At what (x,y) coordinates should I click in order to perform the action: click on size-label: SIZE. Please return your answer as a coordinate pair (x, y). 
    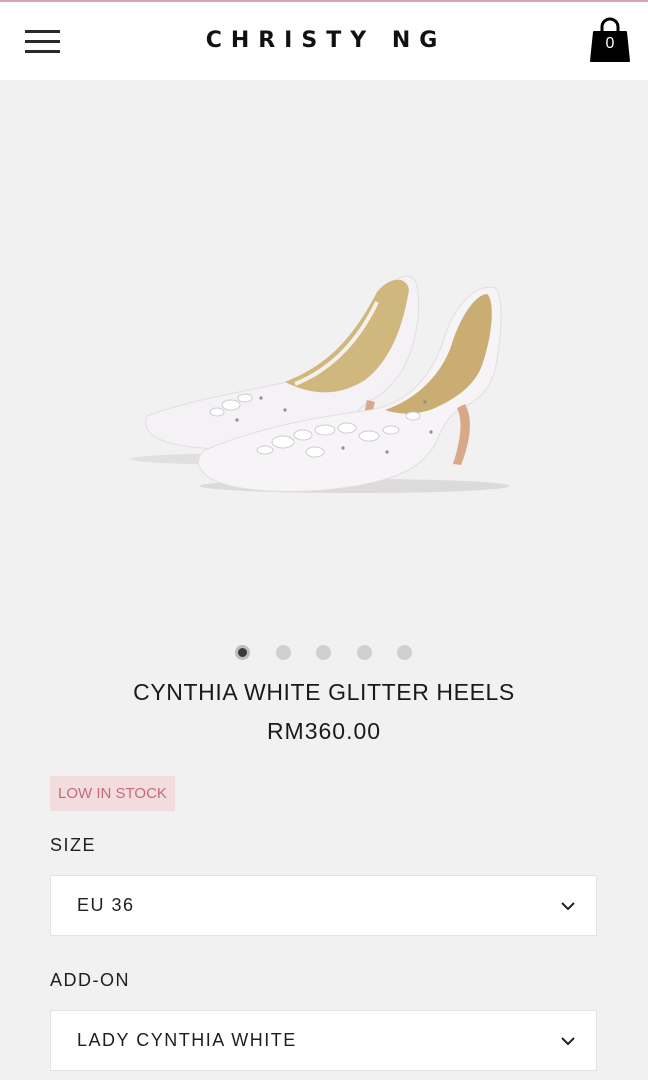
    Looking at the image, I should click on (73, 845).